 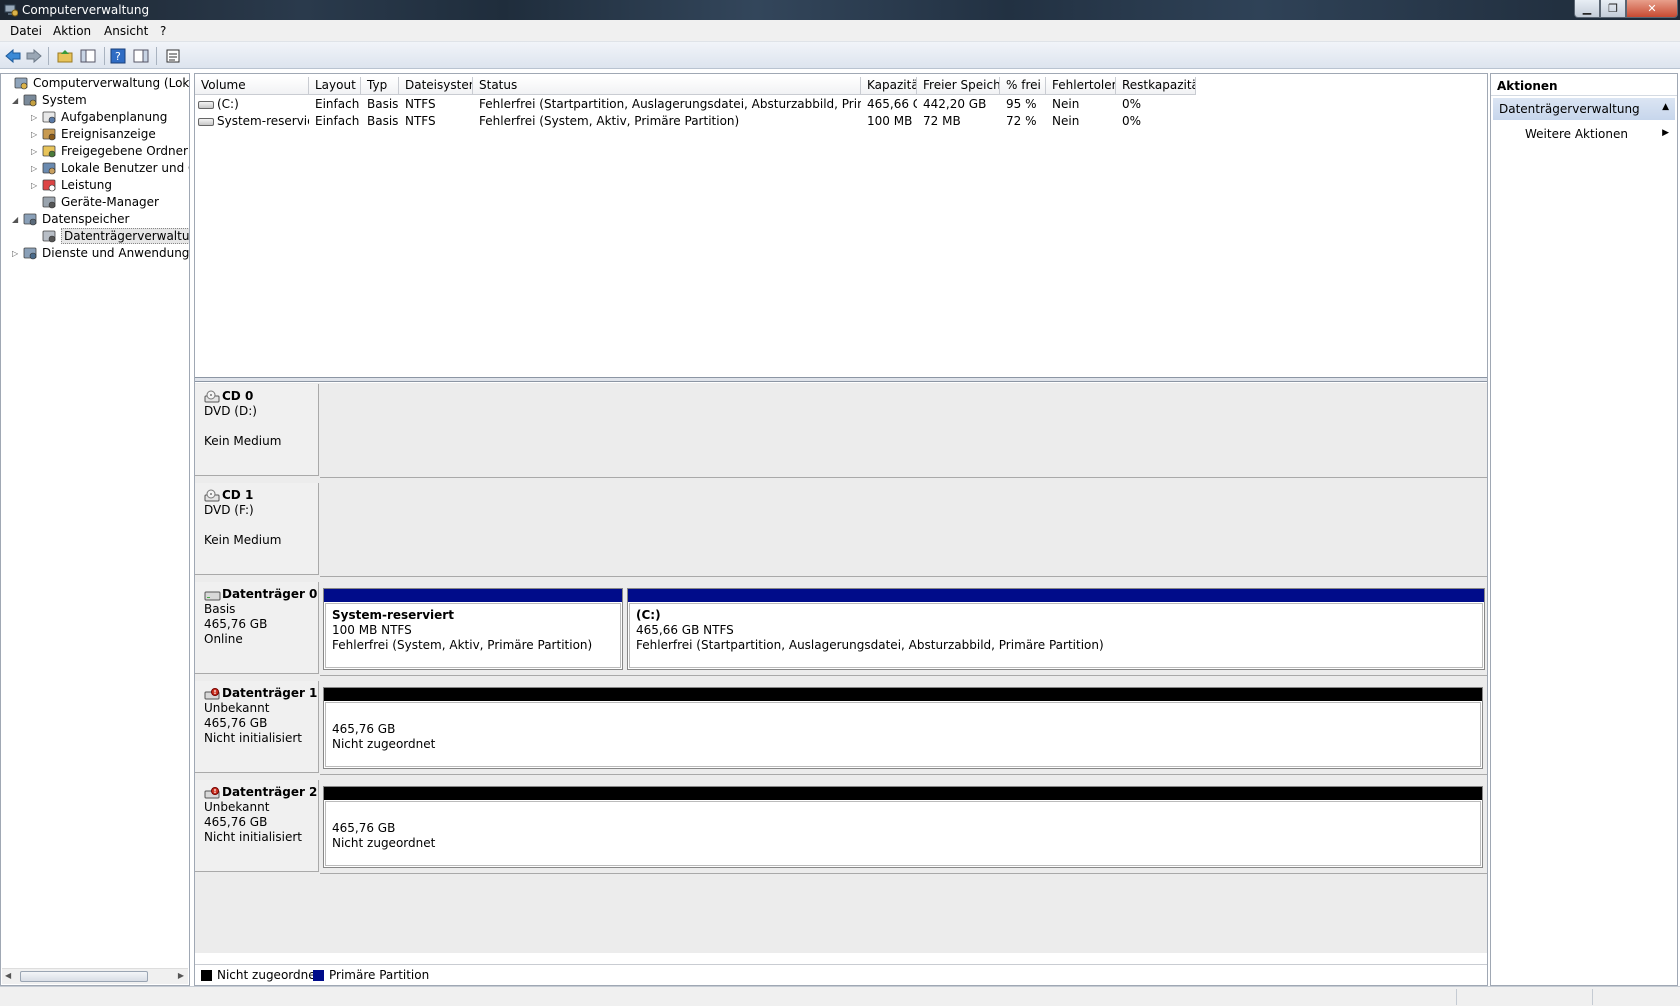 I want to click on disk-info-line1: Unbekannt, so click(x=237, y=807).